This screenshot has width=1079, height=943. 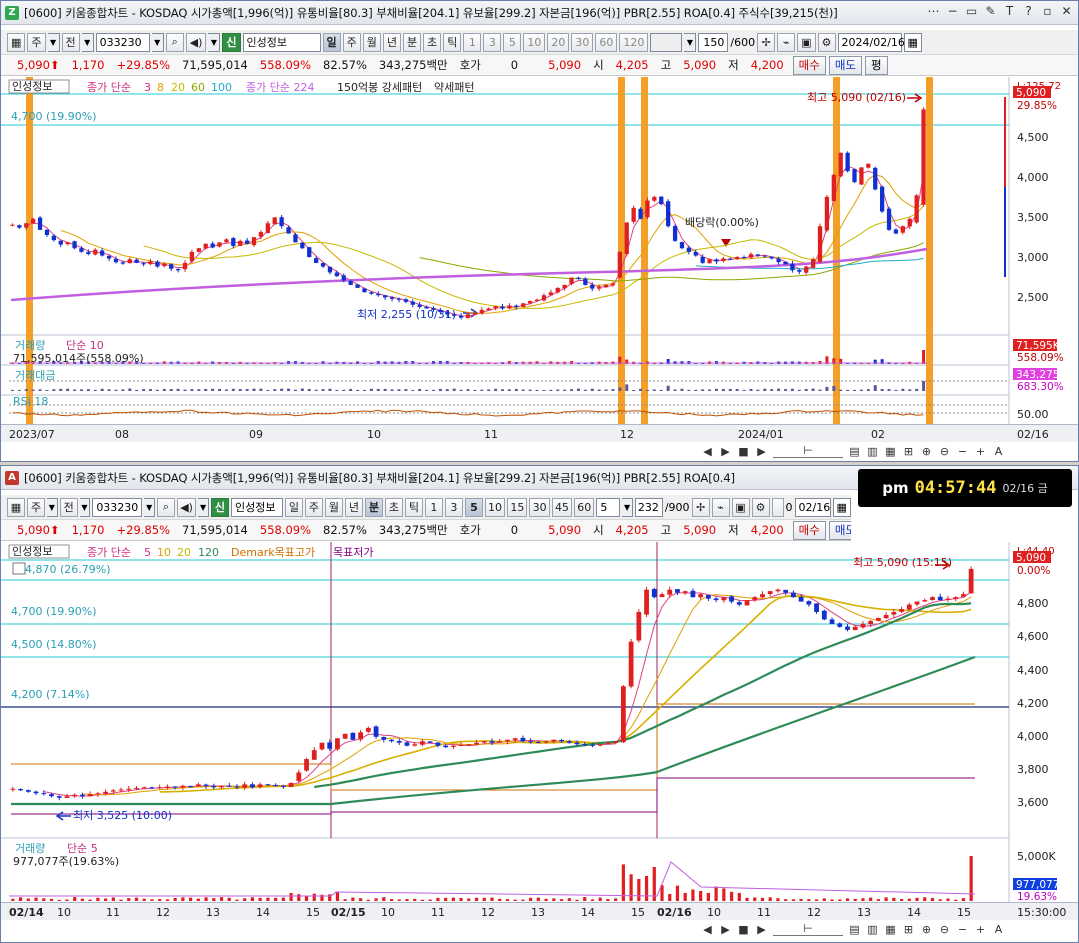 I want to click on help-icon: ?, so click(x=1028, y=11).